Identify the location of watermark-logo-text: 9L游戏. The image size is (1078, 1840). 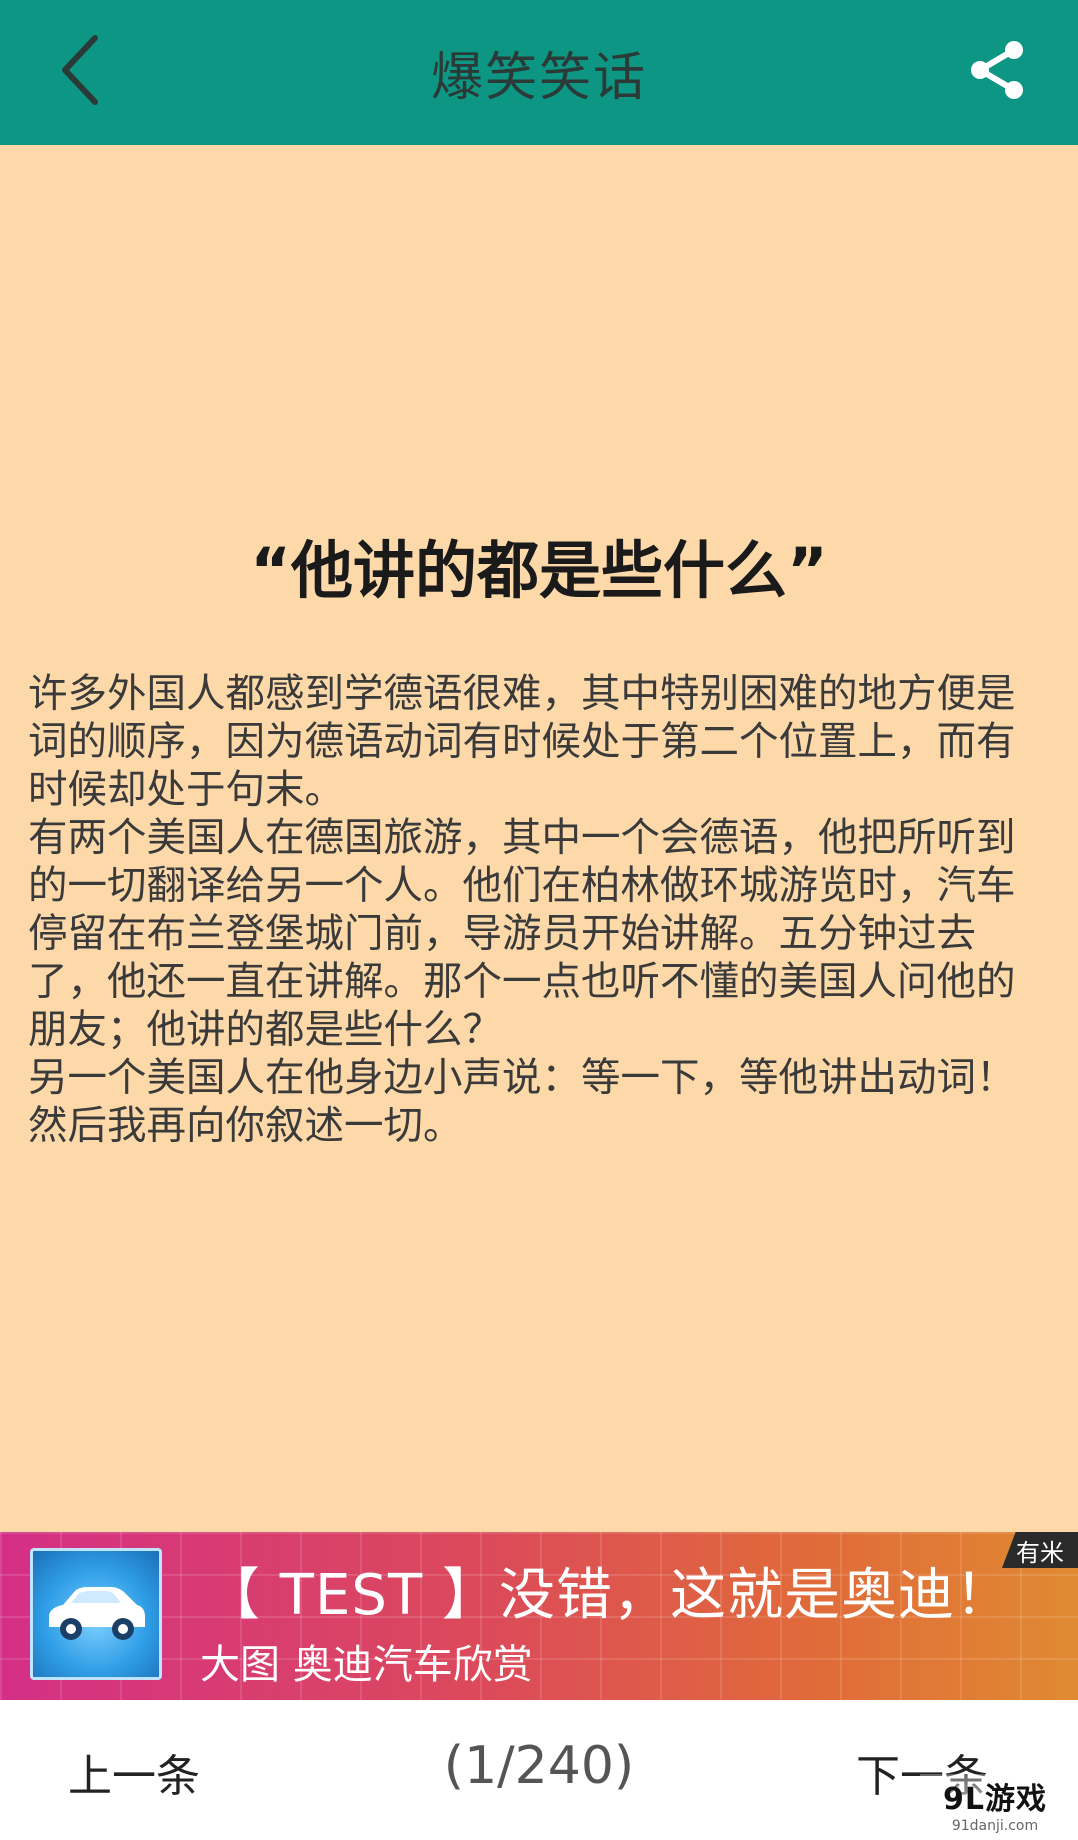
(995, 1799).